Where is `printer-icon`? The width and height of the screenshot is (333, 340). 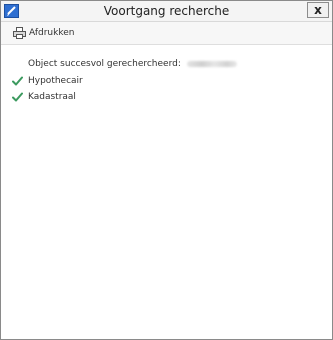 printer-icon is located at coordinates (19, 33).